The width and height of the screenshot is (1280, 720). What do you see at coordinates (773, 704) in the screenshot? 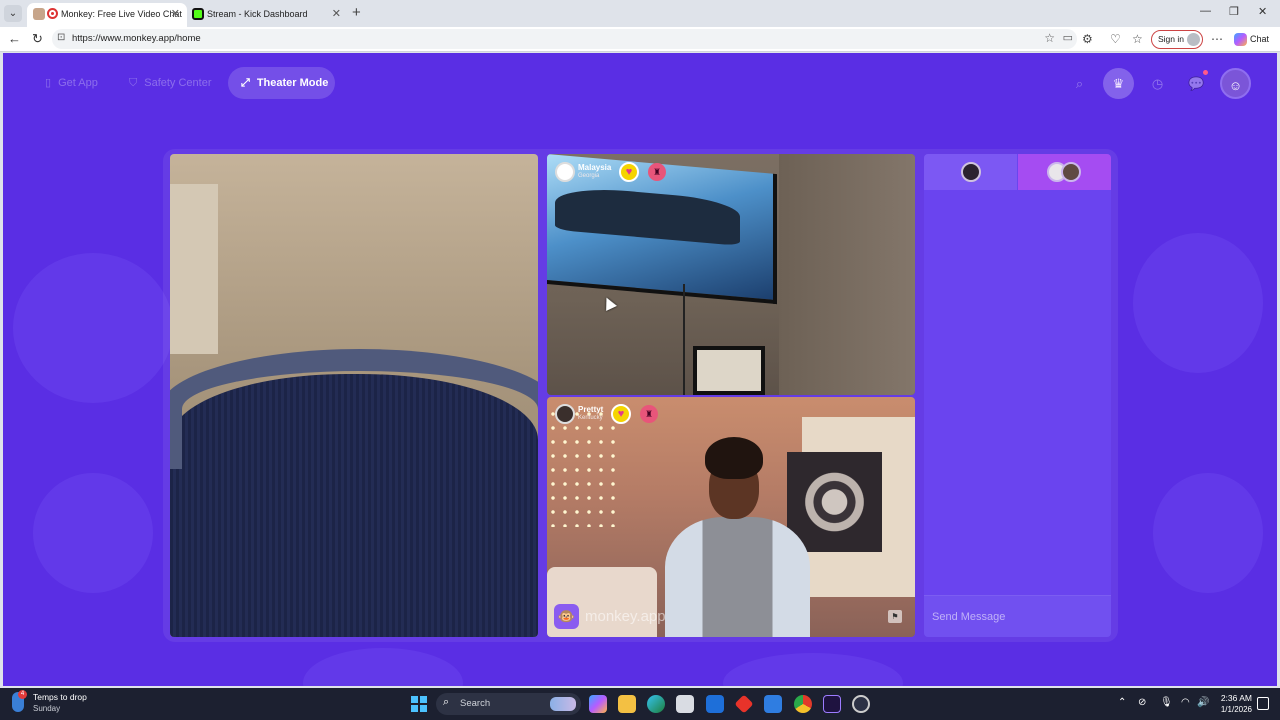
I see `mail-icon` at bounding box center [773, 704].